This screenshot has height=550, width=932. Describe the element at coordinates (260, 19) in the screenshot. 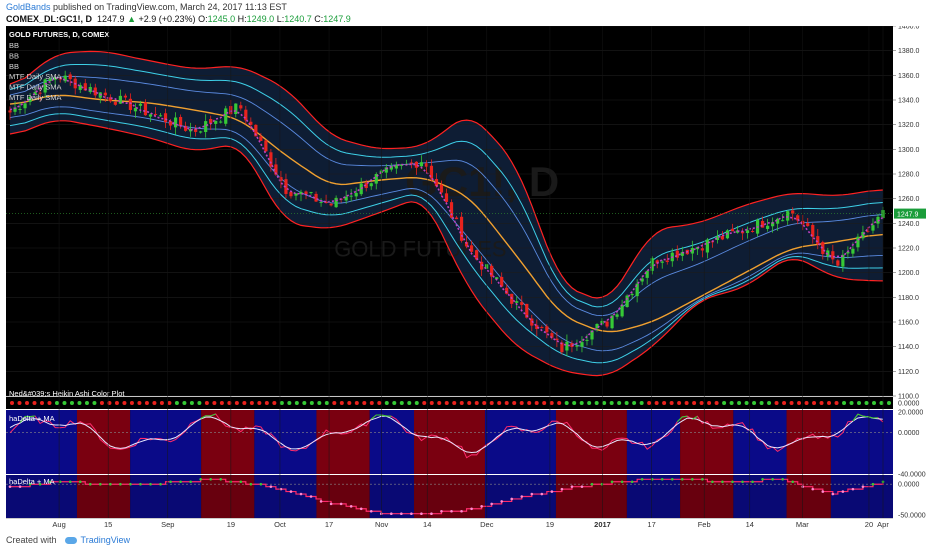

I see `high-value: 1249.0` at that location.